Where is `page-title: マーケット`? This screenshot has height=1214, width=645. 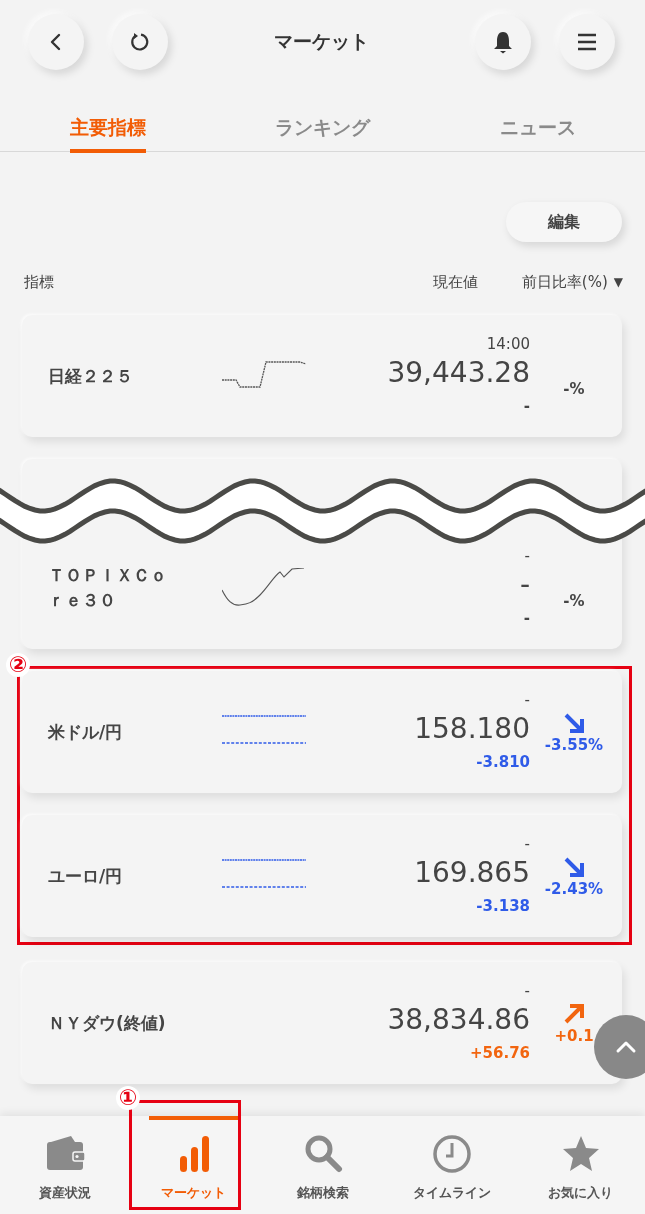 page-title: マーケット is located at coordinates (321, 41).